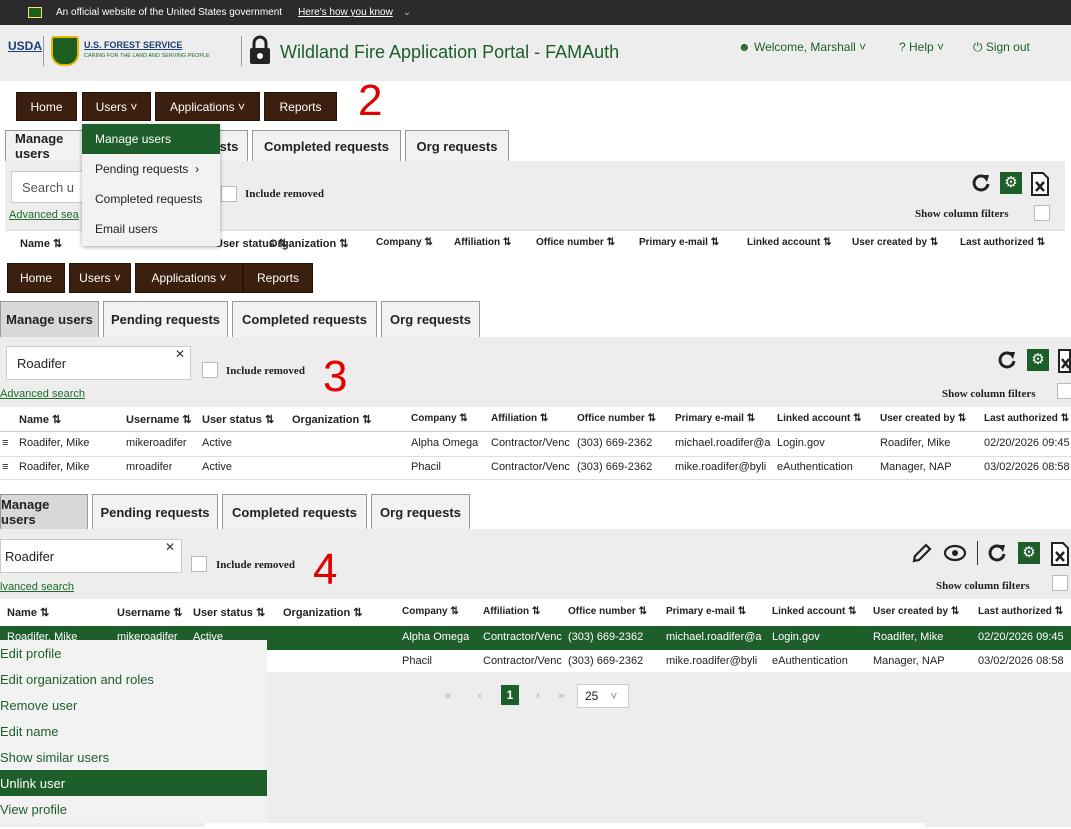 This screenshot has width=1071, height=829. What do you see at coordinates (922, 553) in the screenshot?
I see `edit-pencil-icon` at bounding box center [922, 553].